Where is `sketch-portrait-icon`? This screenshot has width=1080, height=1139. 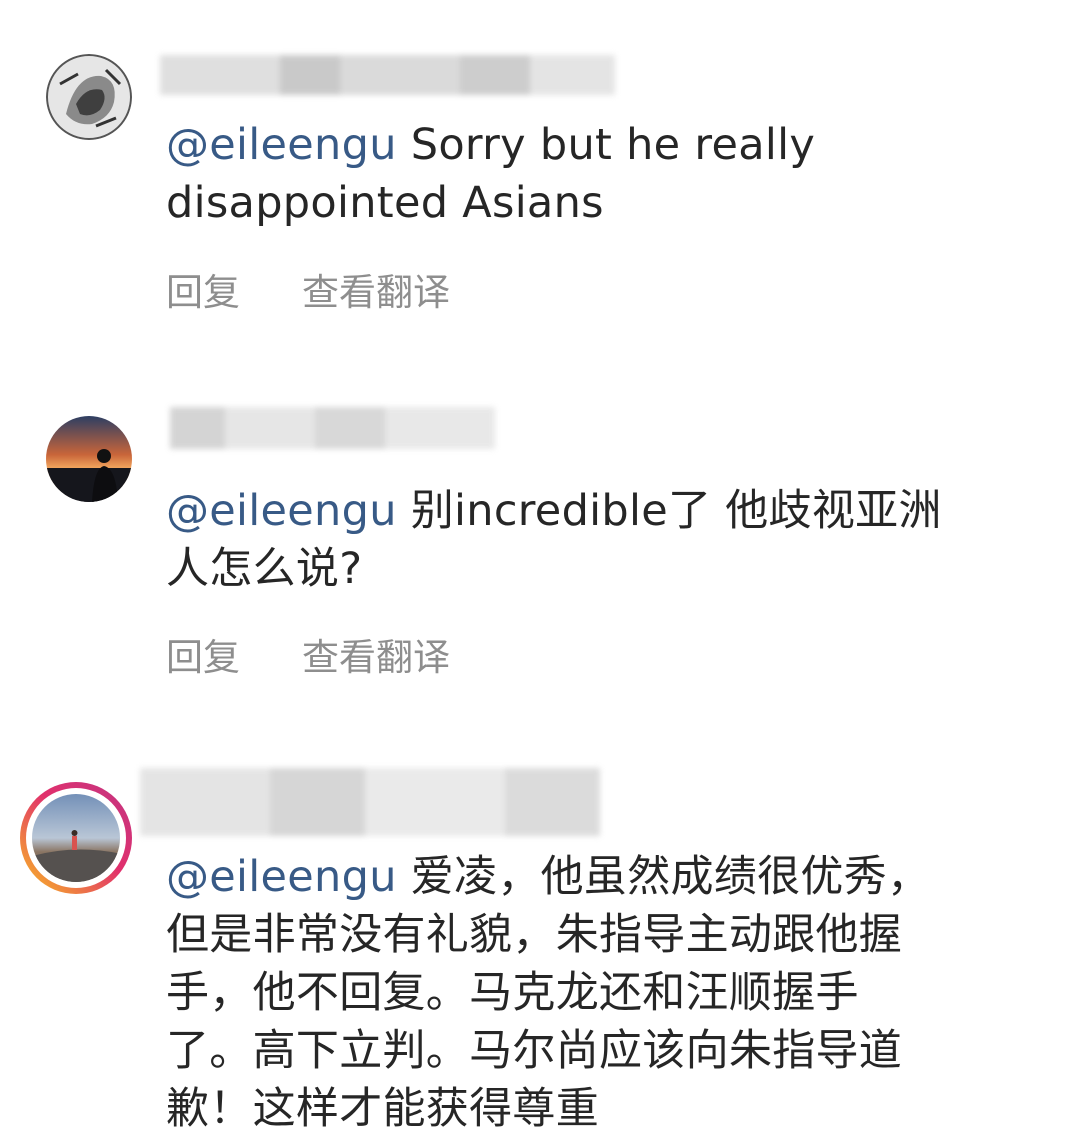
sketch-portrait-icon is located at coordinates (89, 97).